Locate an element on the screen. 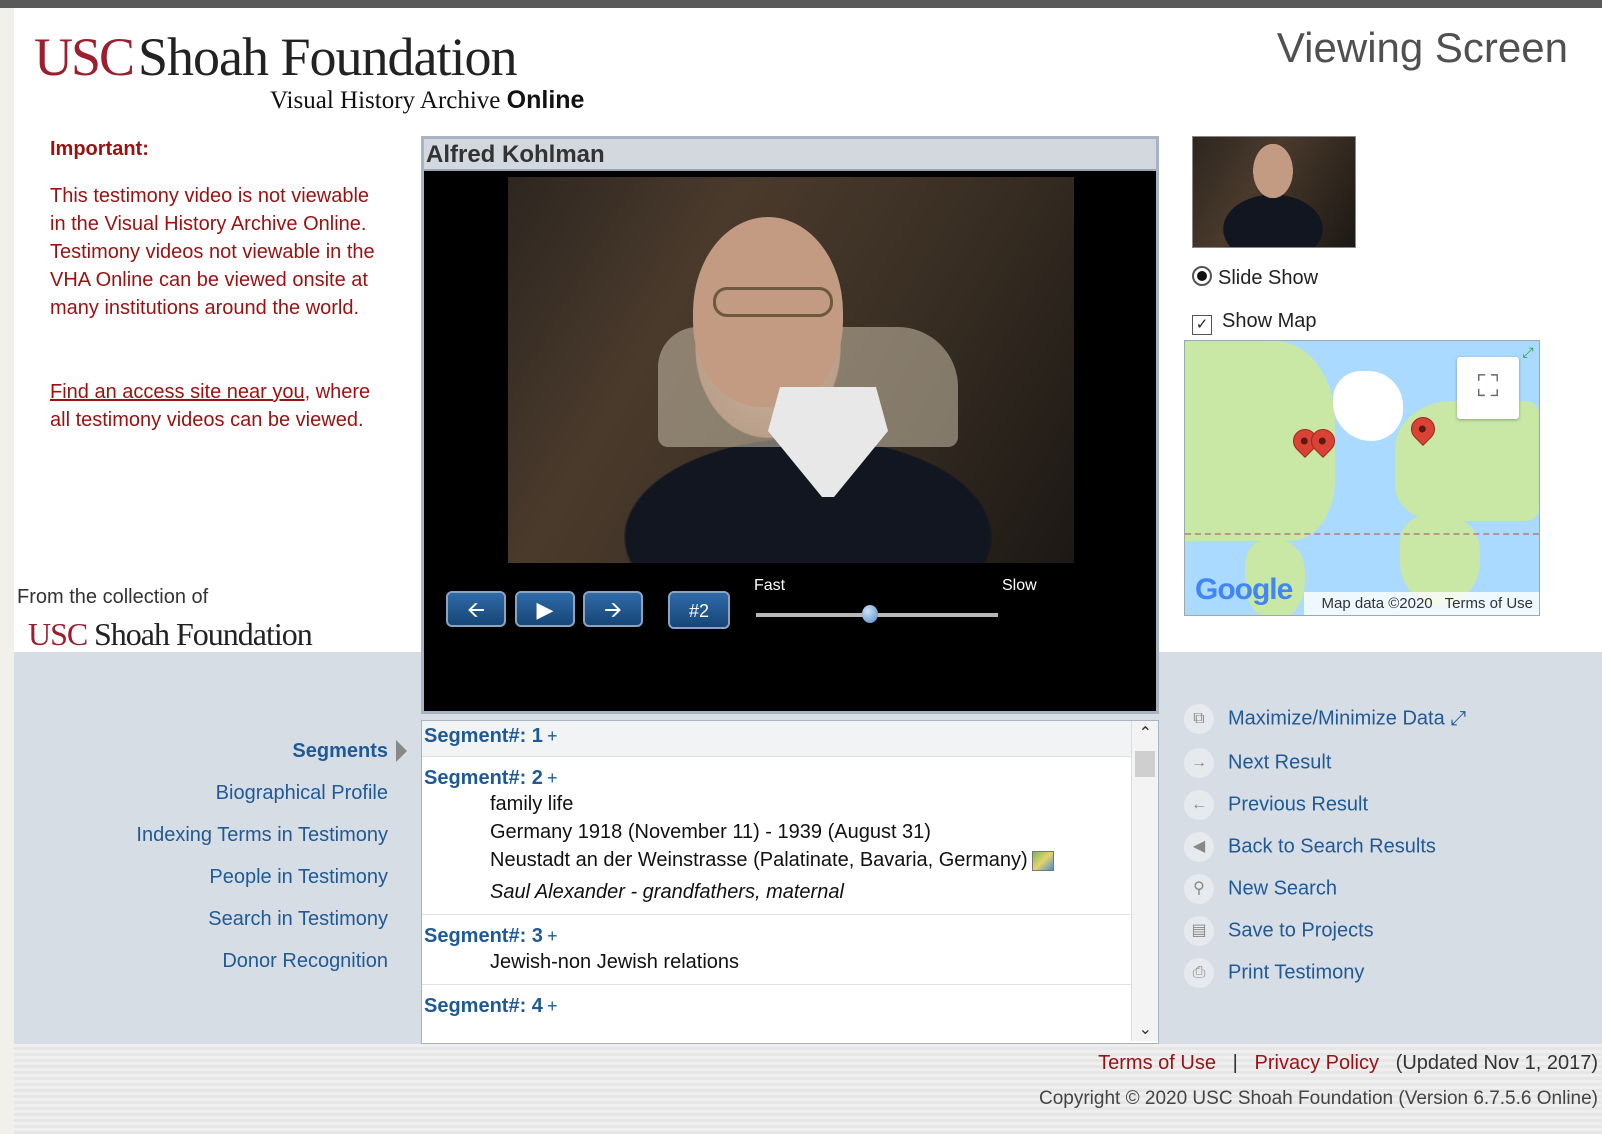 The width and height of the screenshot is (1602, 1134). next-slide-button: 🡪 is located at coordinates (613, 609).